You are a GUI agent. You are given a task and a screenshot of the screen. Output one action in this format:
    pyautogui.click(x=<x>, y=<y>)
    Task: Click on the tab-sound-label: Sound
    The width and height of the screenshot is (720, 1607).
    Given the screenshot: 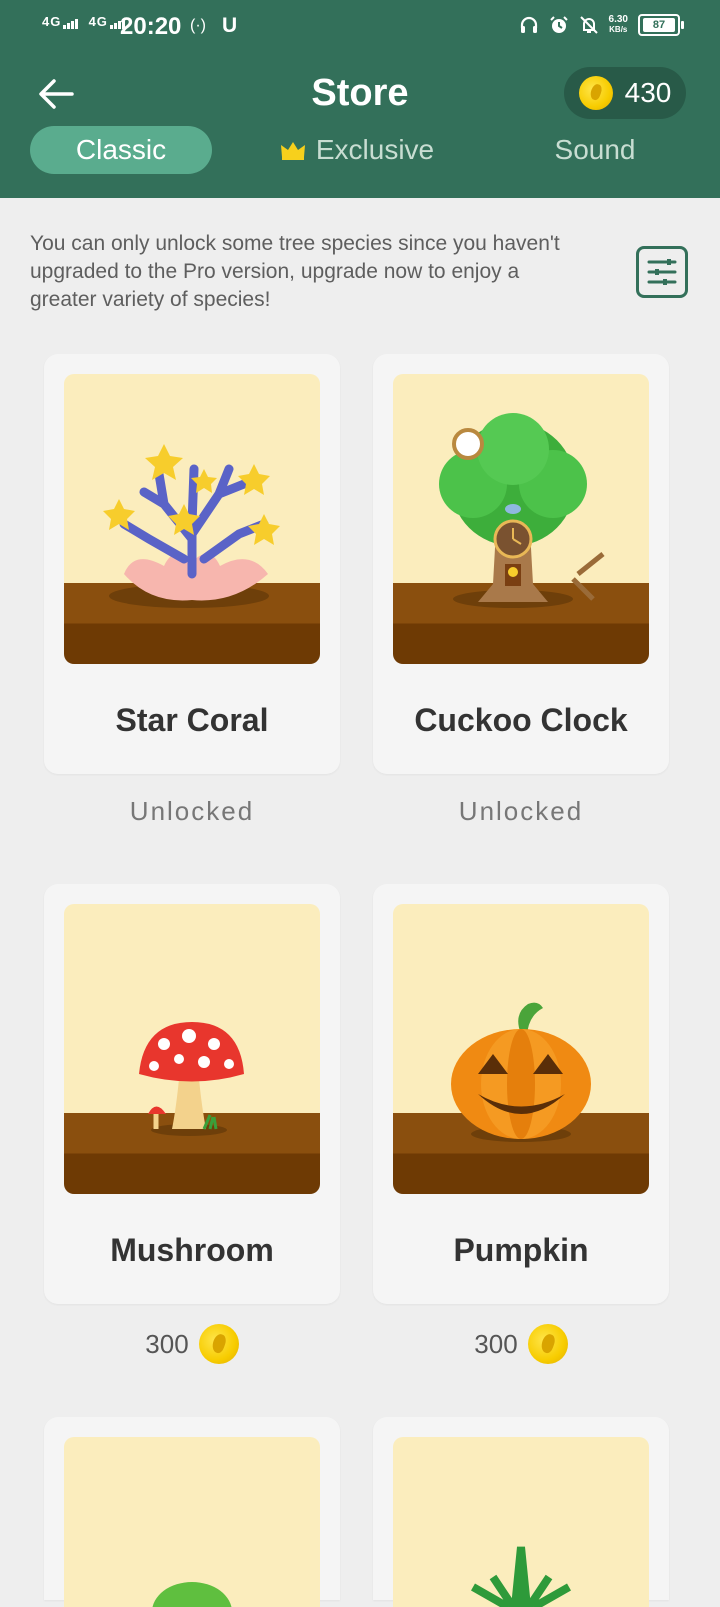 What is the action you would take?
    pyautogui.click(x=595, y=149)
    